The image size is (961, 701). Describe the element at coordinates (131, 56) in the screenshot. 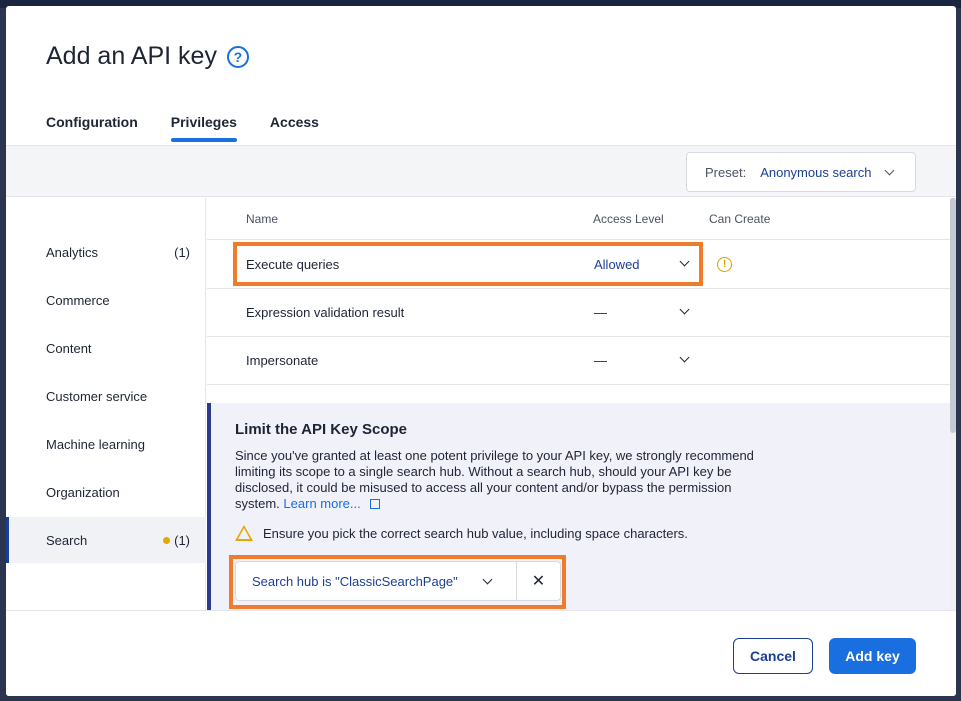

I see `dialog-title-text: Add an API key` at that location.